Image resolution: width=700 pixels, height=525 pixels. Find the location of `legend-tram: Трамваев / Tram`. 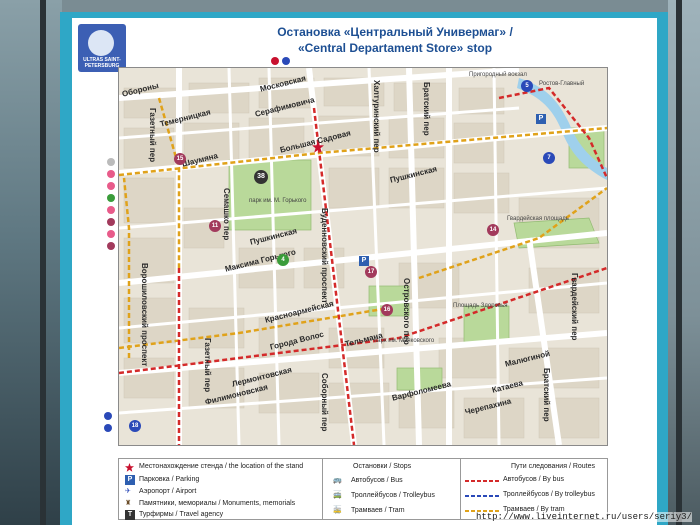

legend-tram: Трамваев / Tram is located at coordinates (378, 510).